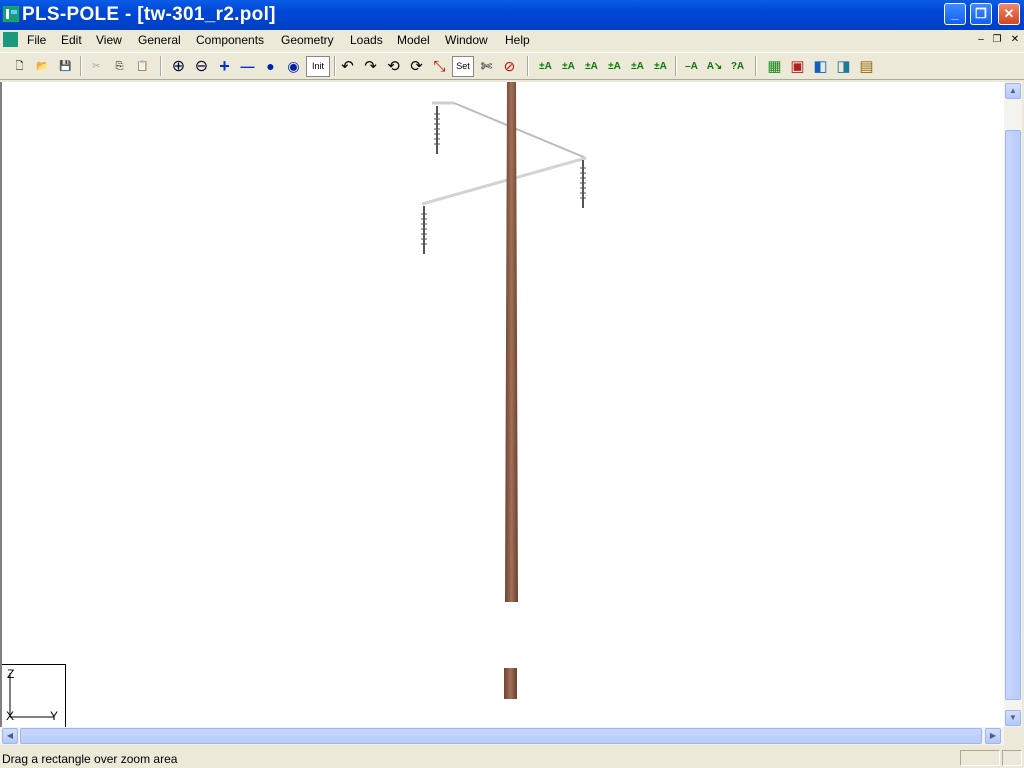  I want to click on pole-upper, so click(511, 342).